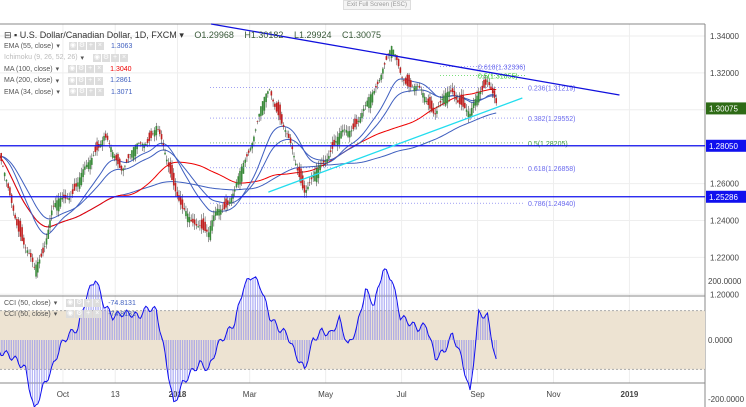 The image size is (746, 407). Describe the element at coordinates (723, 197) in the screenshot. I see `price-label: 1.25286` at that location.